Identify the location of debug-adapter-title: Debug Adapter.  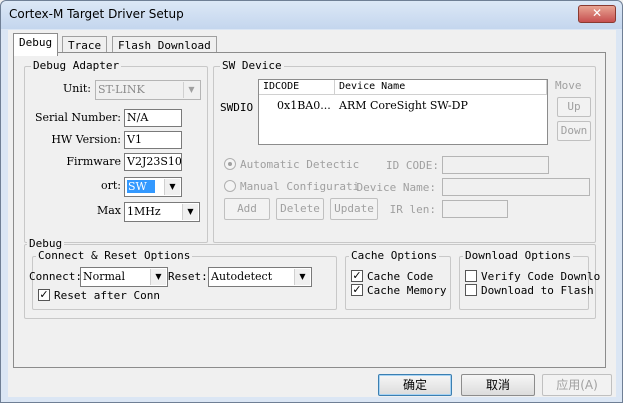
(76, 65).